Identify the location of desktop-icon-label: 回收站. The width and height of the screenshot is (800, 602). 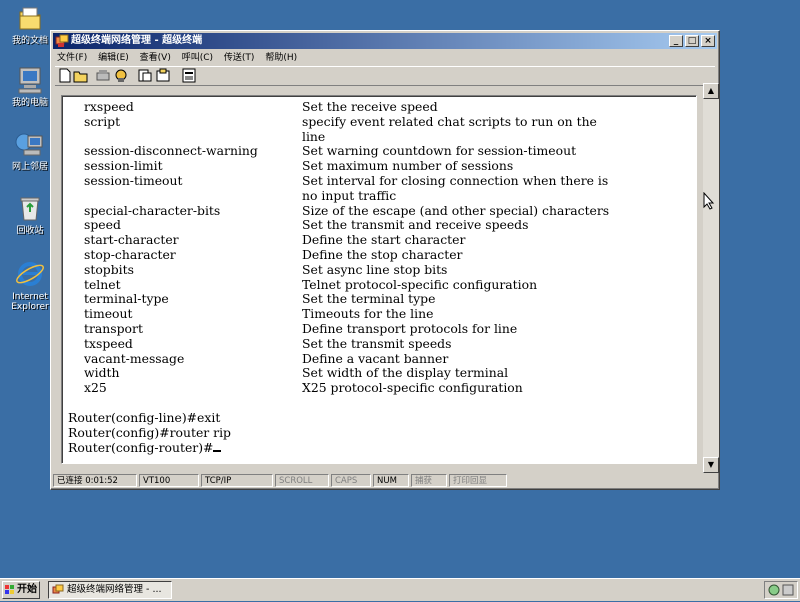
(30, 231).